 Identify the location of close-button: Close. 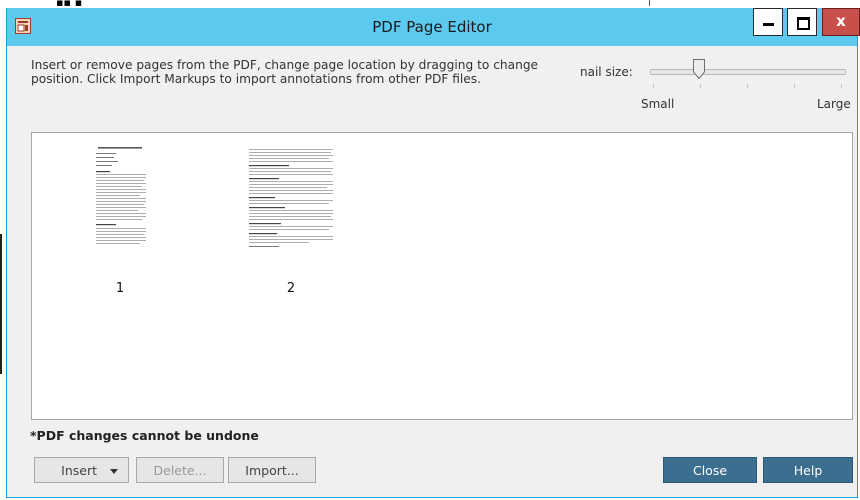
(710, 470).